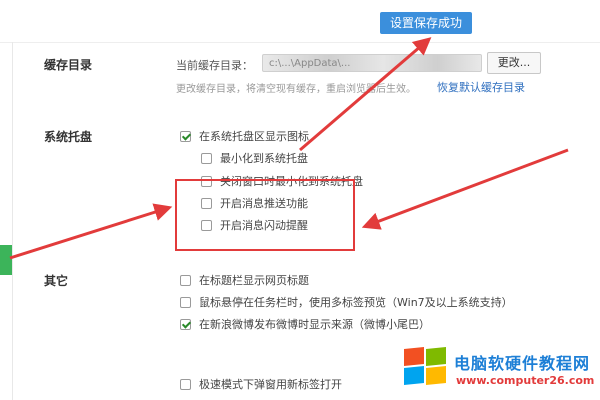 The image size is (600, 400). I want to click on arrow-to-toast, so click(365, 94).